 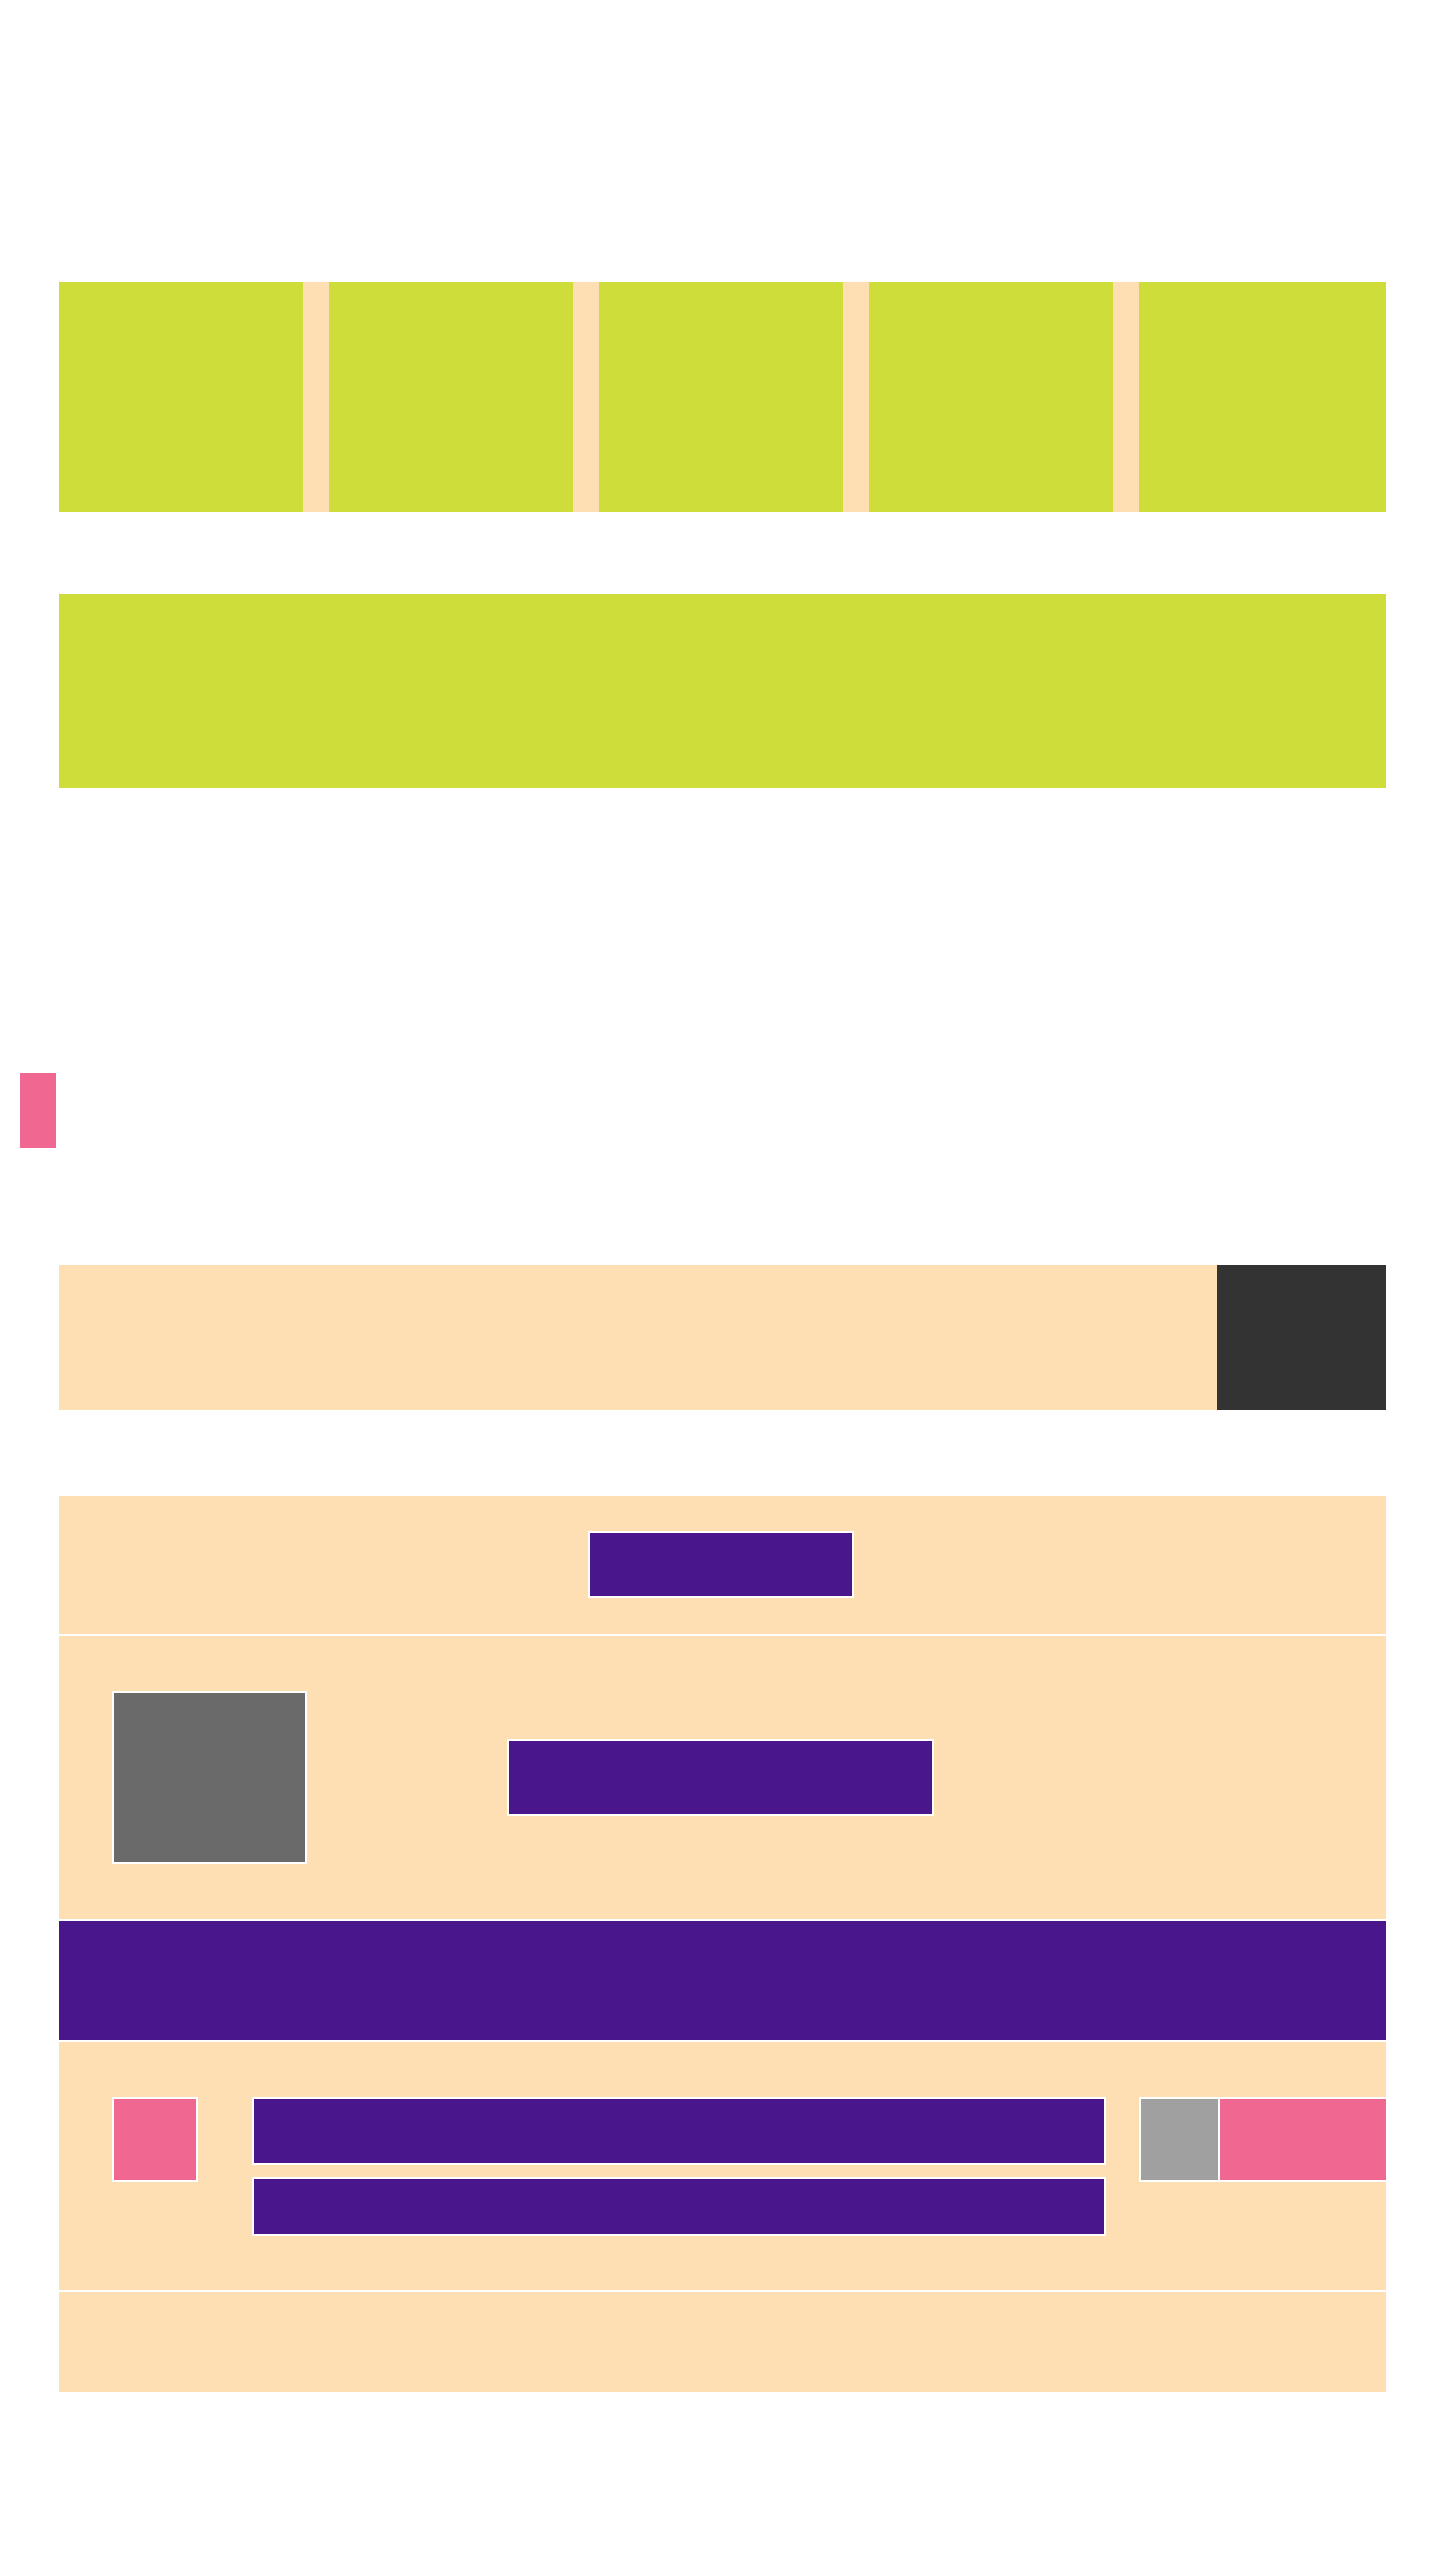 I want to click on carousel-slide-2-label, so click(x=451, y=397).